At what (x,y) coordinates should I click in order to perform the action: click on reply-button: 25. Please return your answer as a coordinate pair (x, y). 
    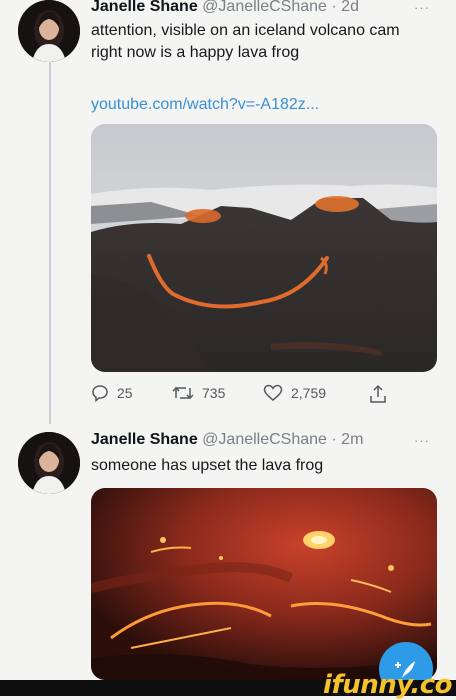
    Looking at the image, I should click on (112, 393).